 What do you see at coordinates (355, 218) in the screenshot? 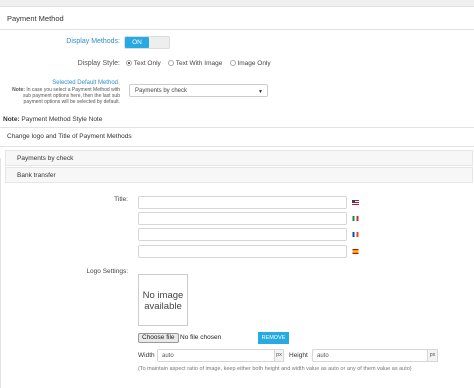
I see `it-flag-icon` at bounding box center [355, 218].